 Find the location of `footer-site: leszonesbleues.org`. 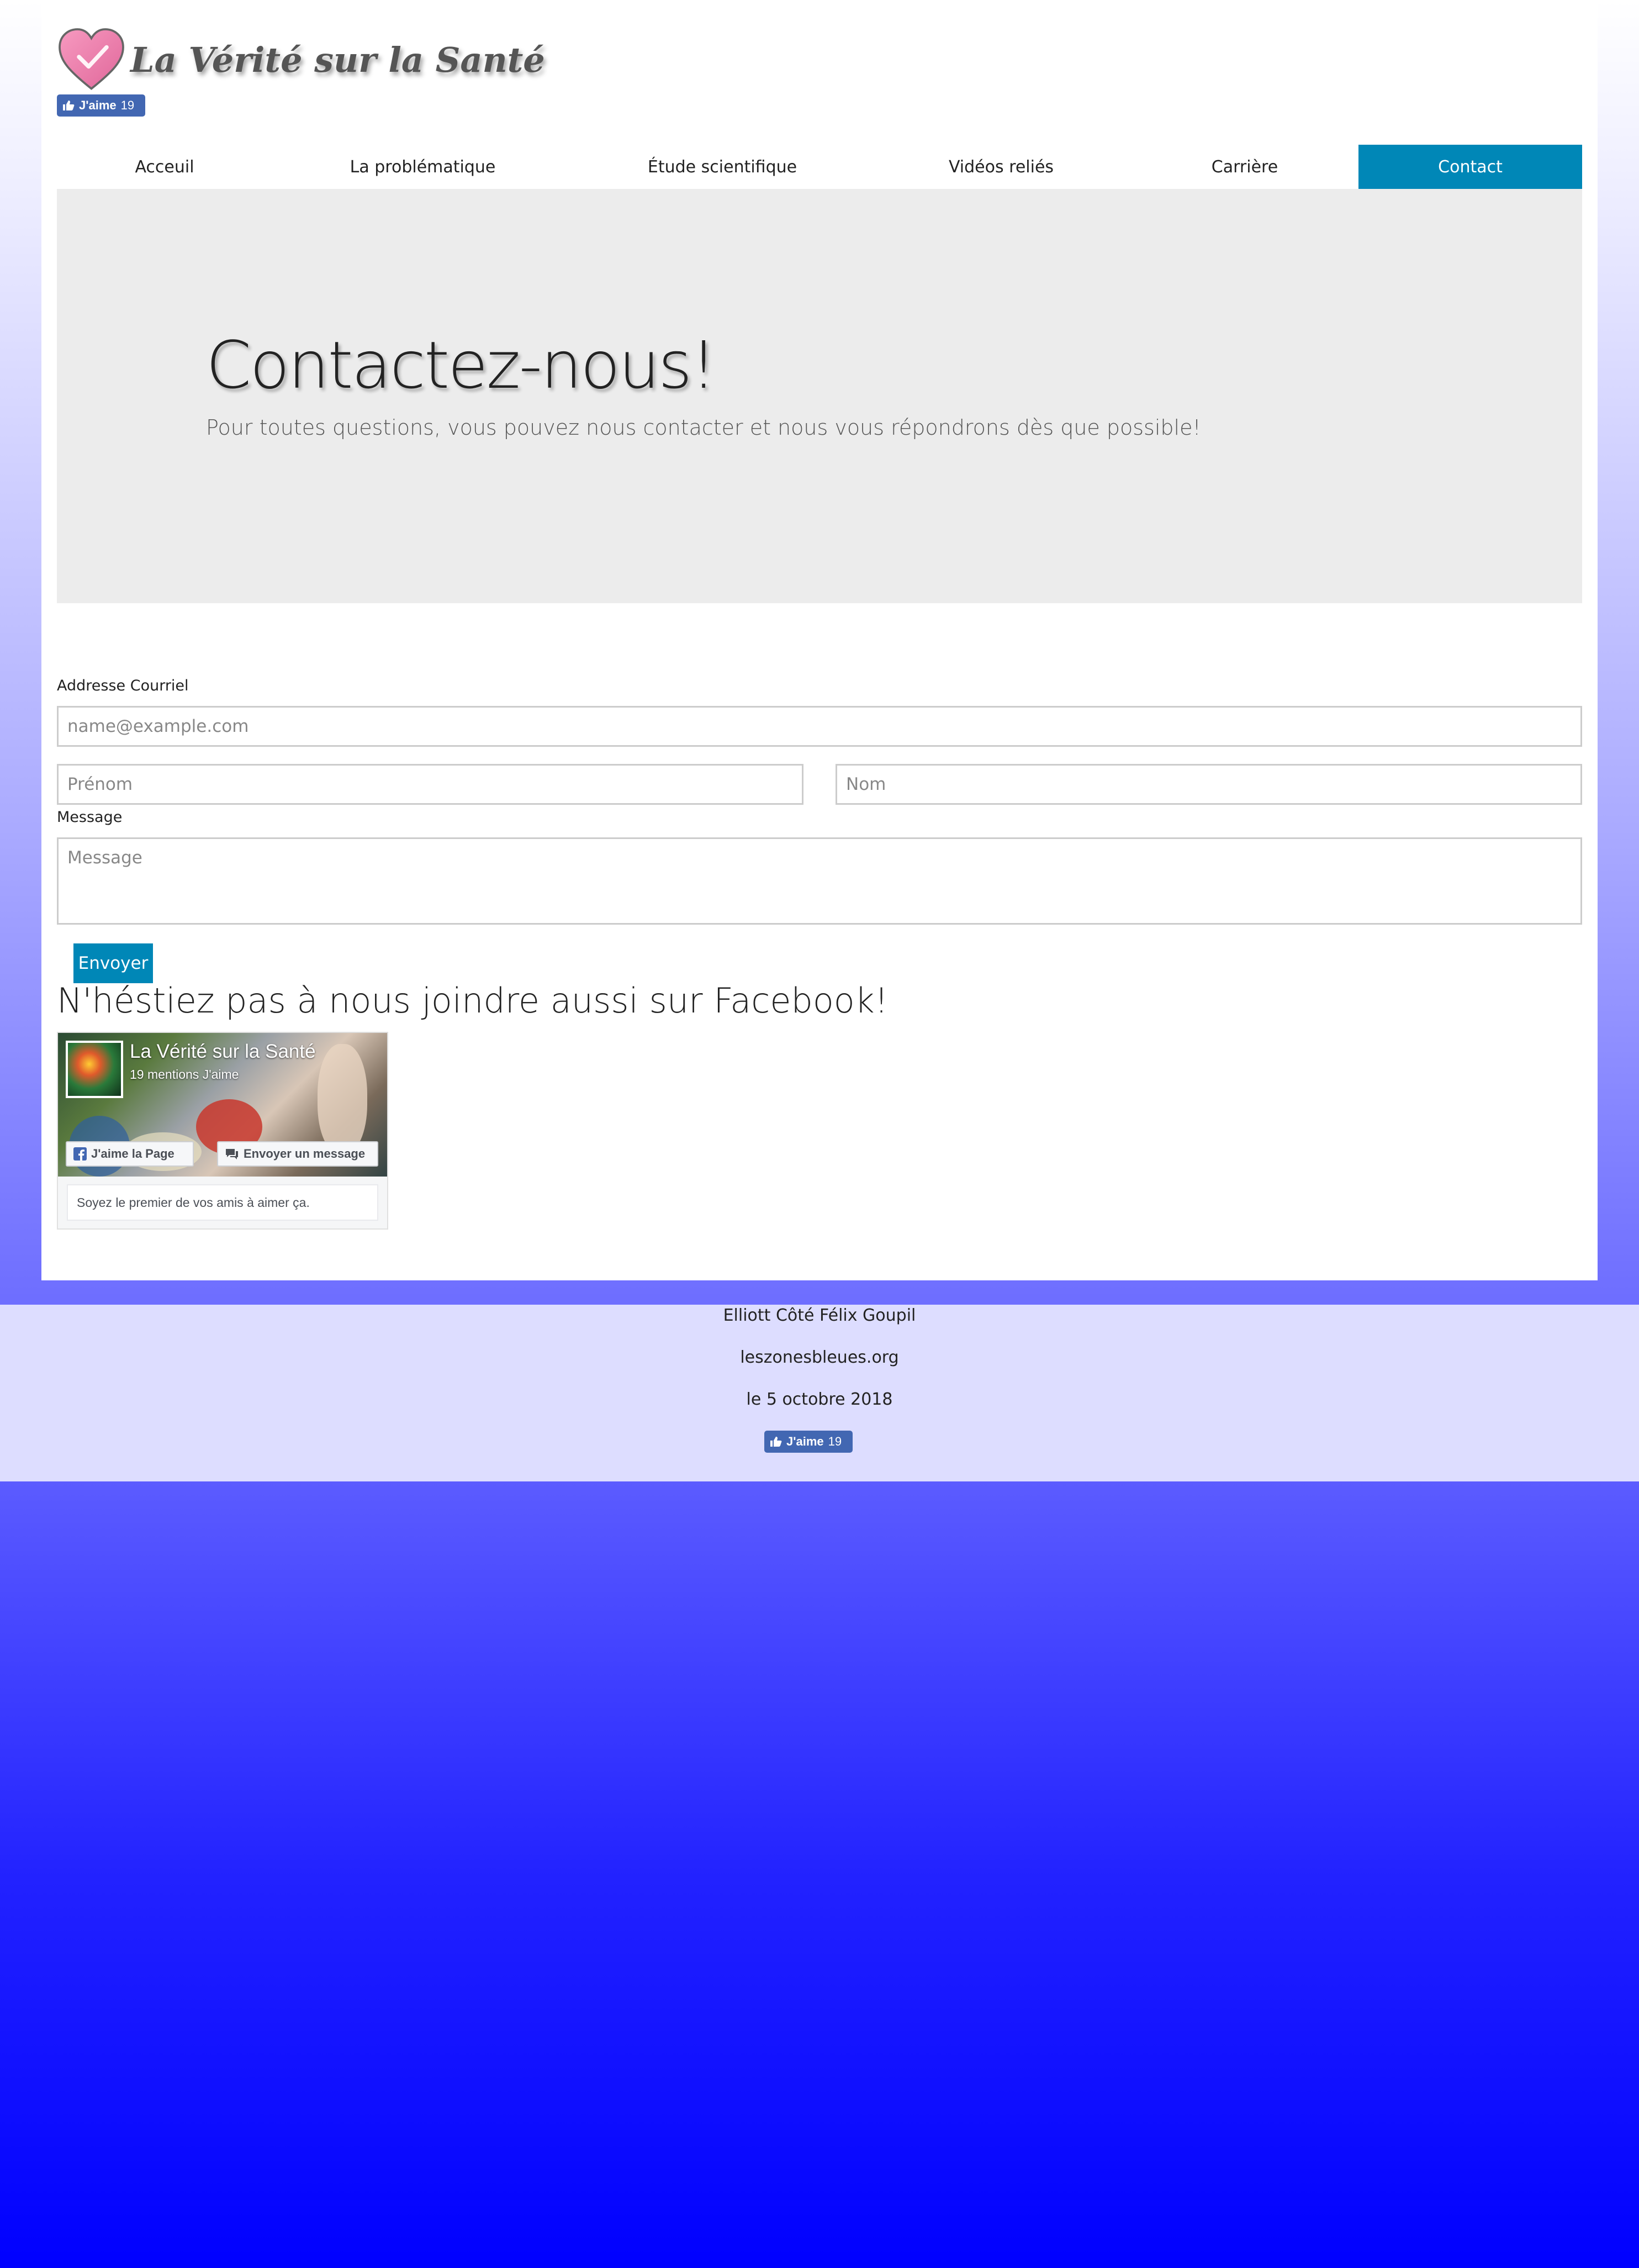

footer-site: leszonesbleues.org is located at coordinates (819, 1357).